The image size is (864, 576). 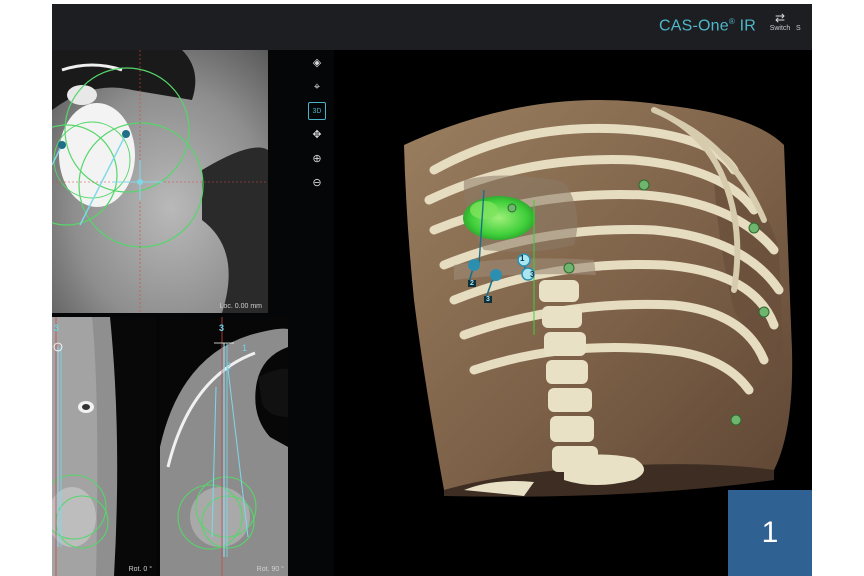 I want to click on 3d-view-button: 3D, so click(x=317, y=111).